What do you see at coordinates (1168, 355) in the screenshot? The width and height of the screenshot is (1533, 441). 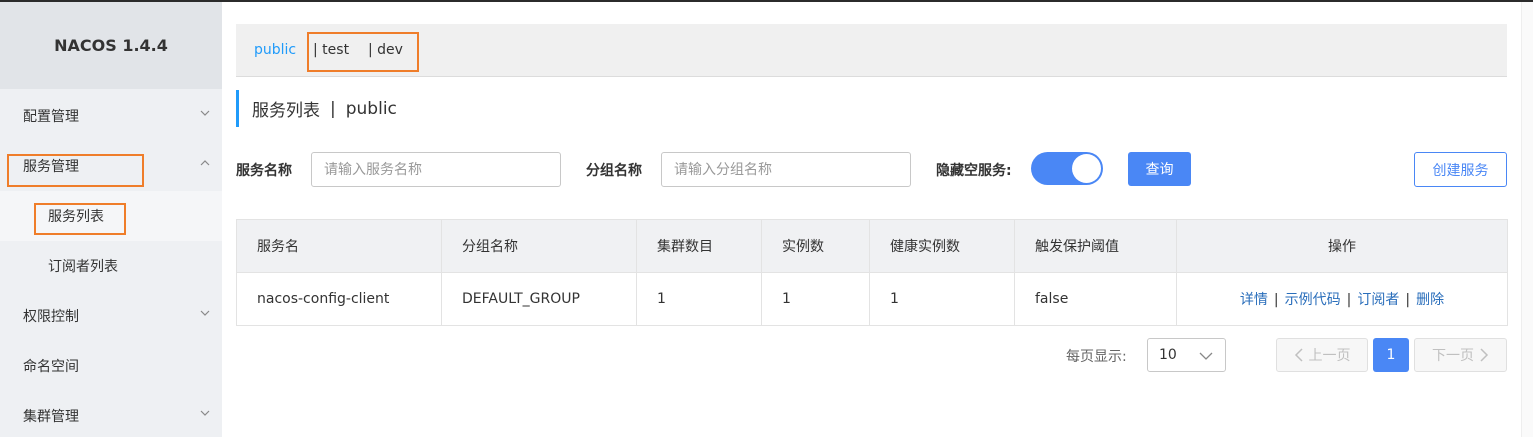 I see `per-page-value: 10` at bounding box center [1168, 355].